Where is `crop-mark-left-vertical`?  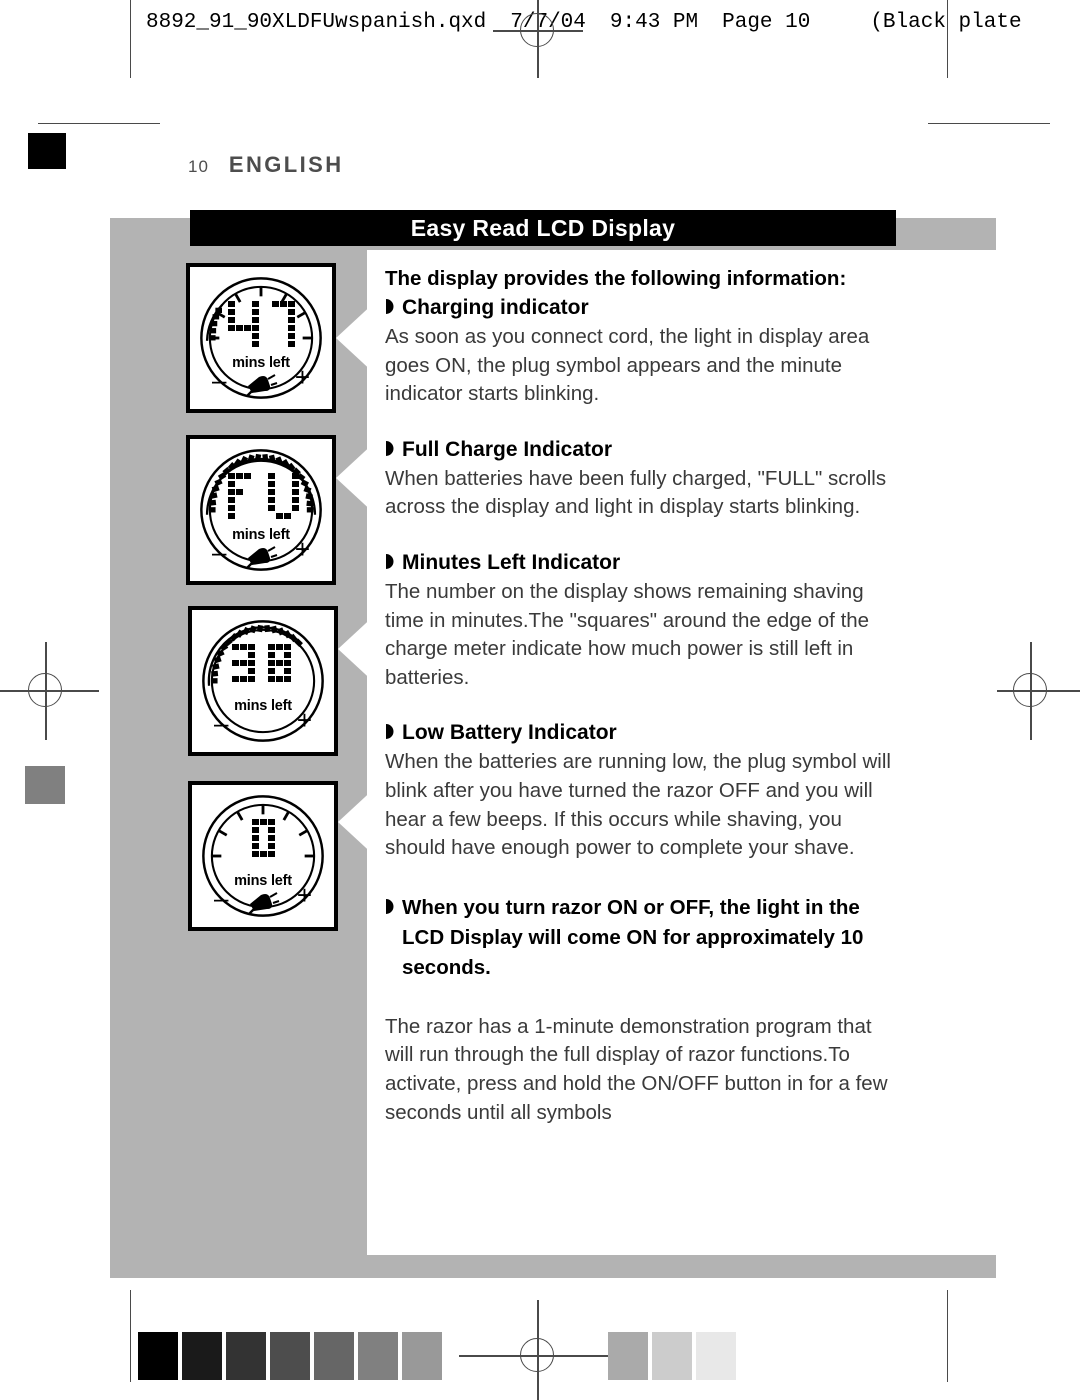 crop-mark-left-vertical is located at coordinates (130, 39).